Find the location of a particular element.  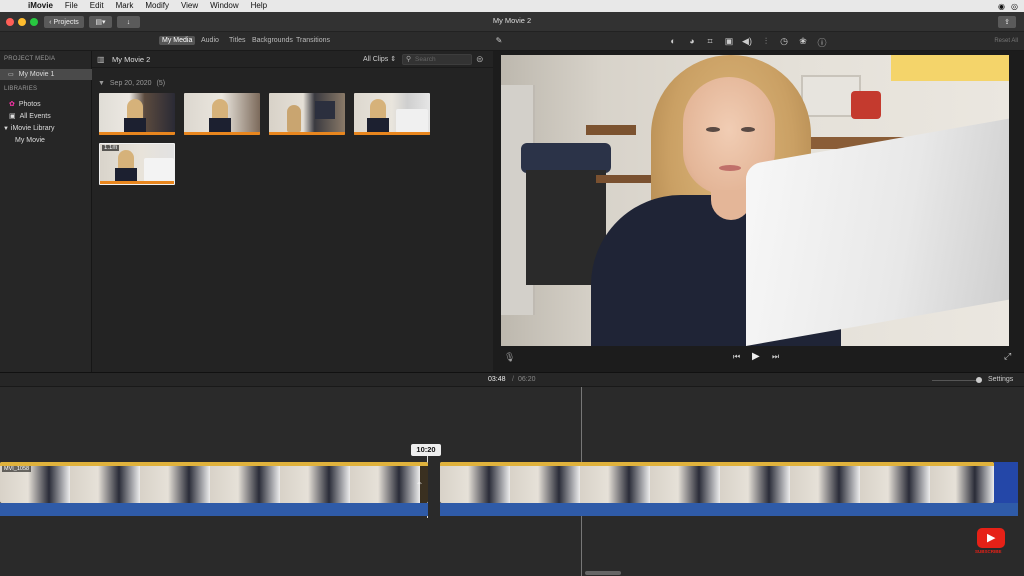

play-triangle-icon: ▶ is located at coordinates (991, 538).